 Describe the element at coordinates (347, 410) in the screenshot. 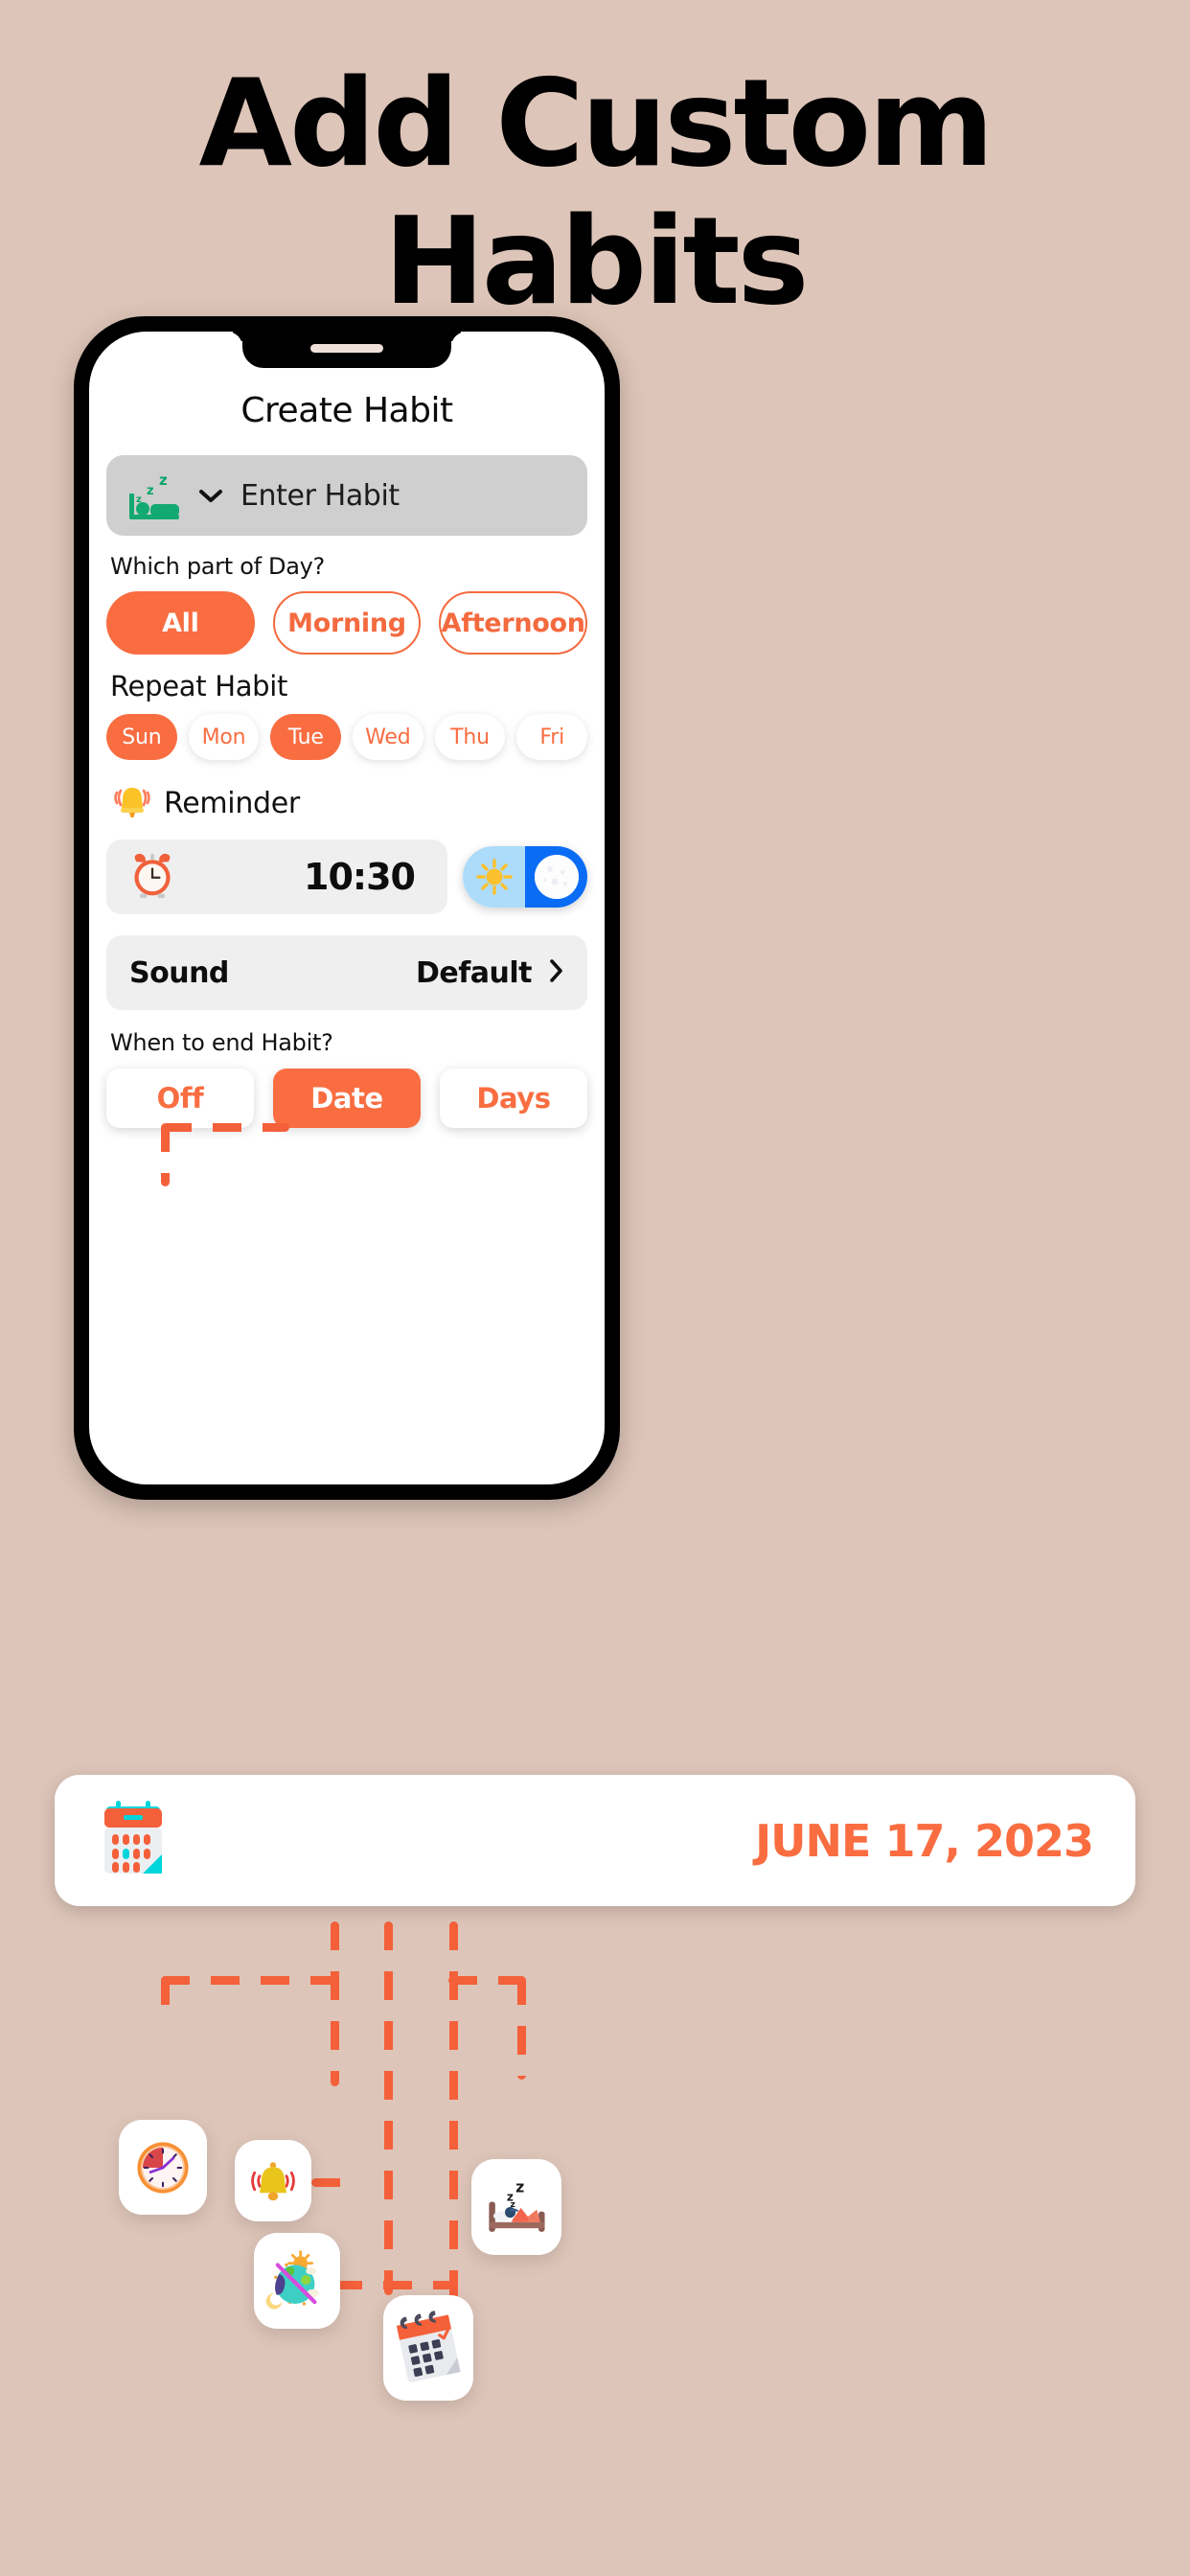

I see `screen-title: Create Habit` at that location.